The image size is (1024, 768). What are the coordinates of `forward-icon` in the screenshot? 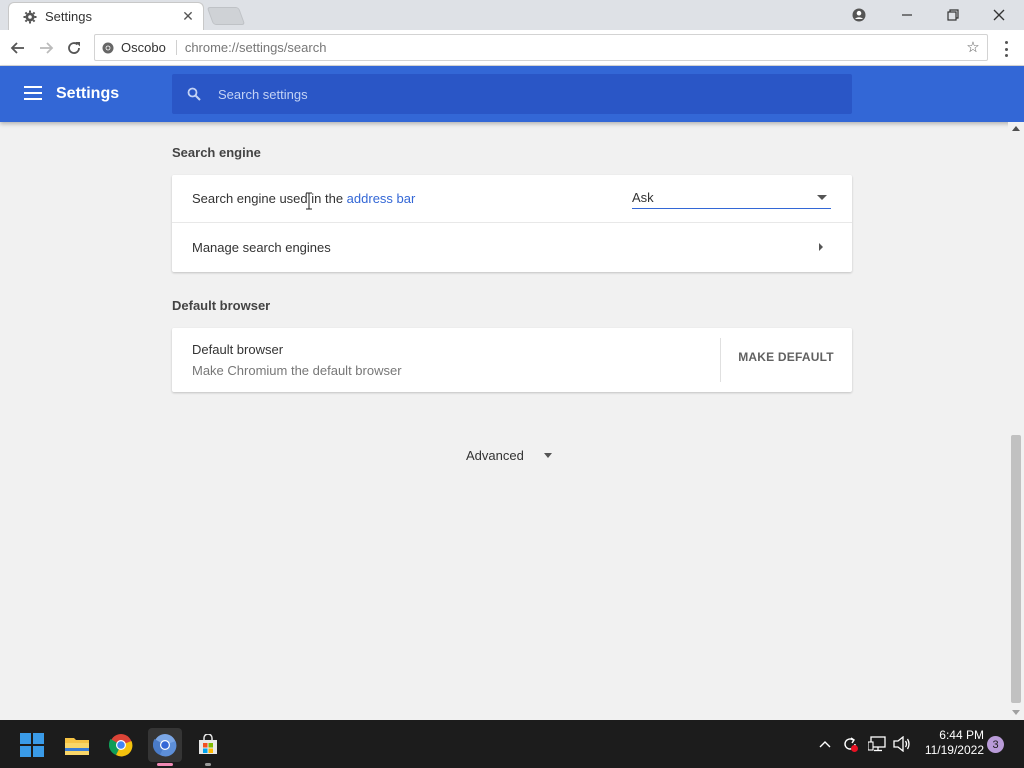 It's located at (46, 48).